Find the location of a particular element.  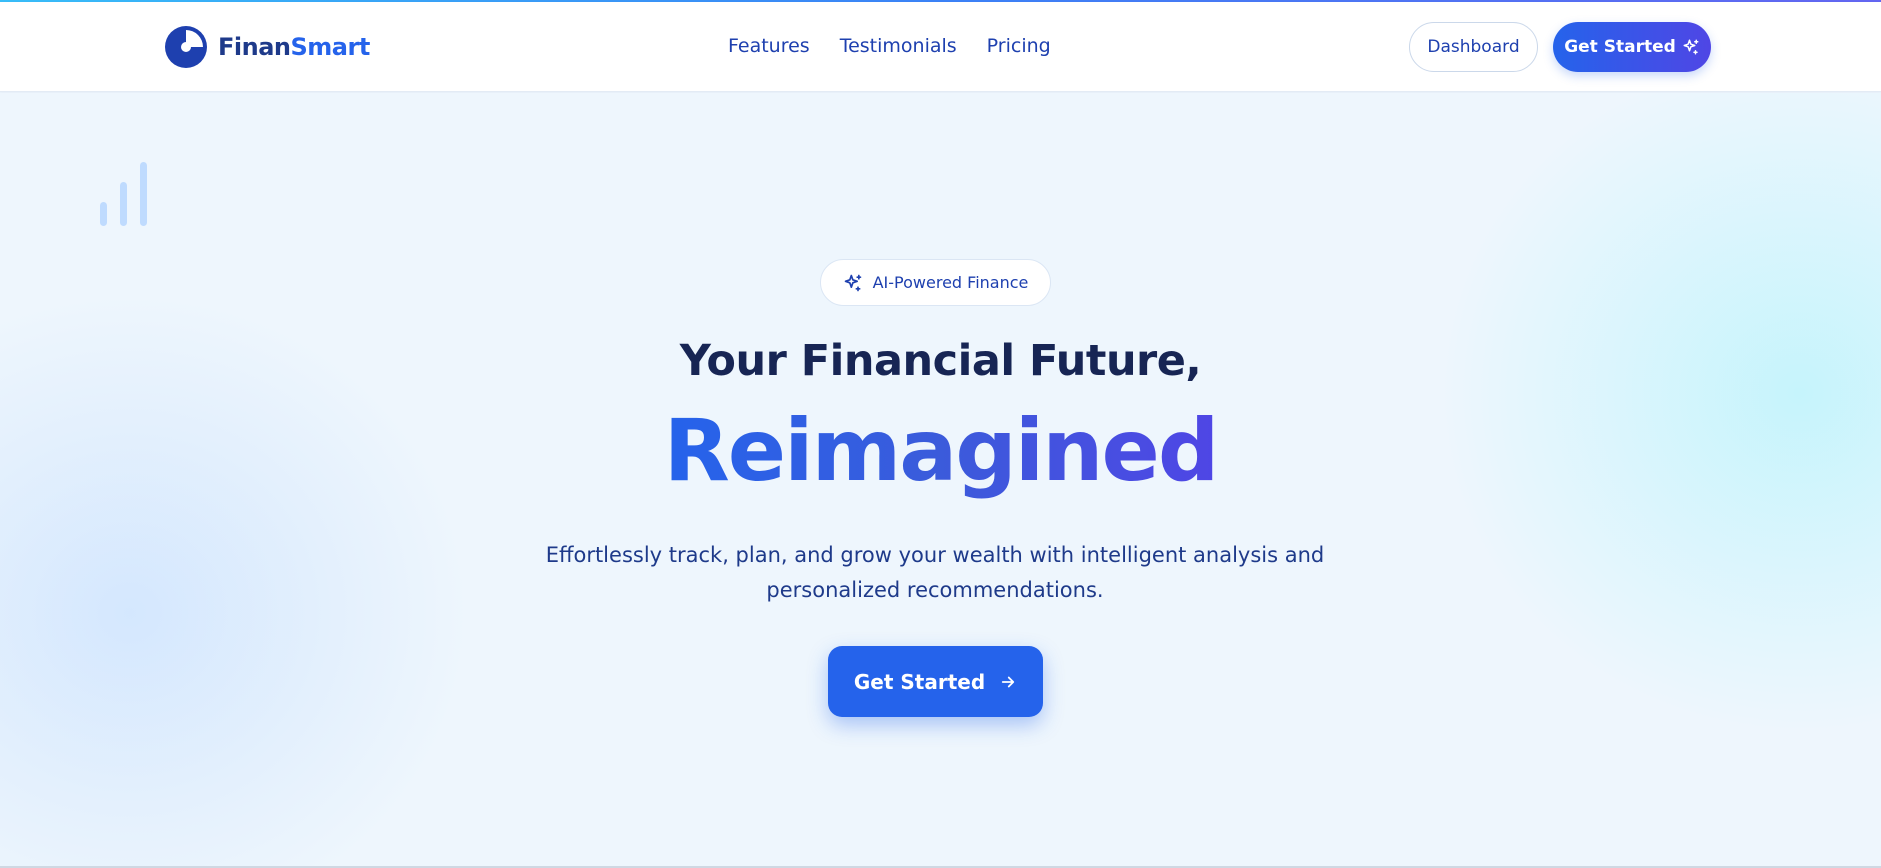

header-get-started-button: Get Started is located at coordinates (1632, 47).